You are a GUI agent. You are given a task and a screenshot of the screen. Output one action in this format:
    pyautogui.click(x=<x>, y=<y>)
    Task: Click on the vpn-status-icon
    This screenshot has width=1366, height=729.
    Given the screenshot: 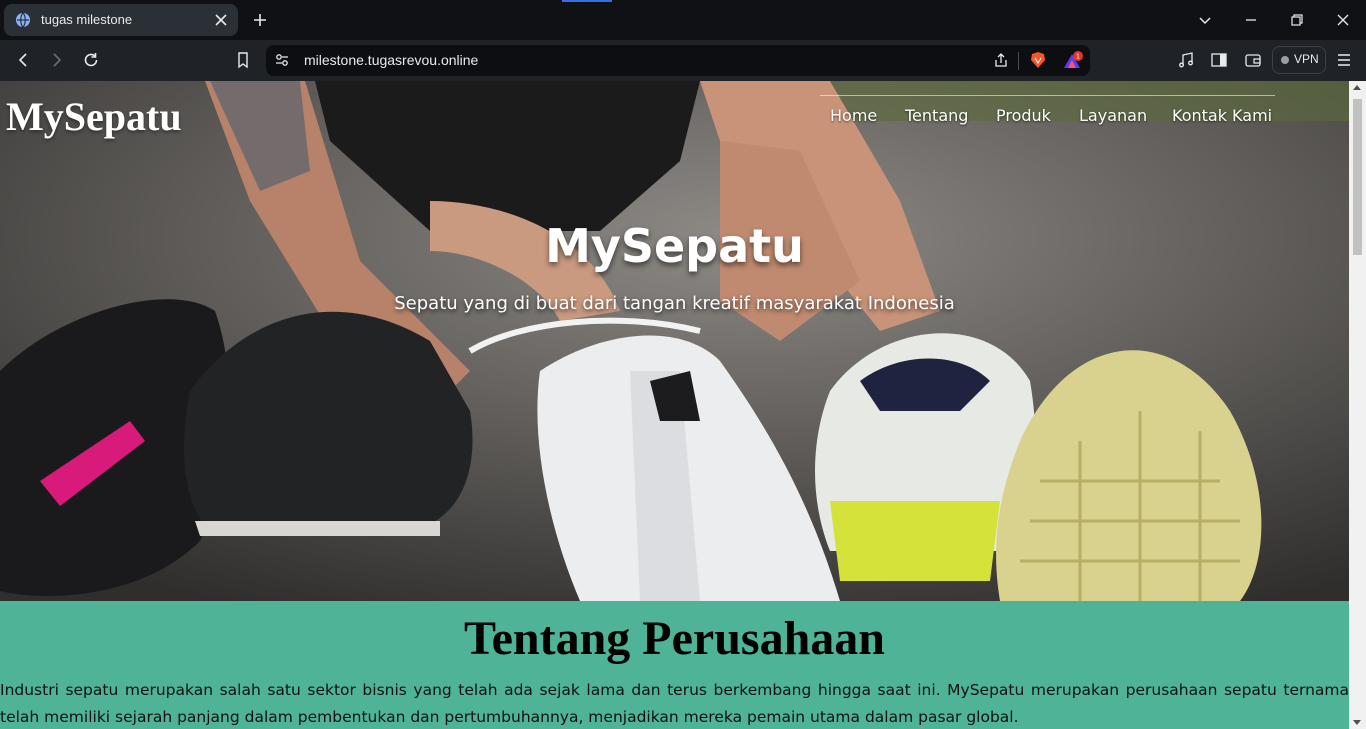 What is the action you would take?
    pyautogui.click(x=1285, y=60)
    